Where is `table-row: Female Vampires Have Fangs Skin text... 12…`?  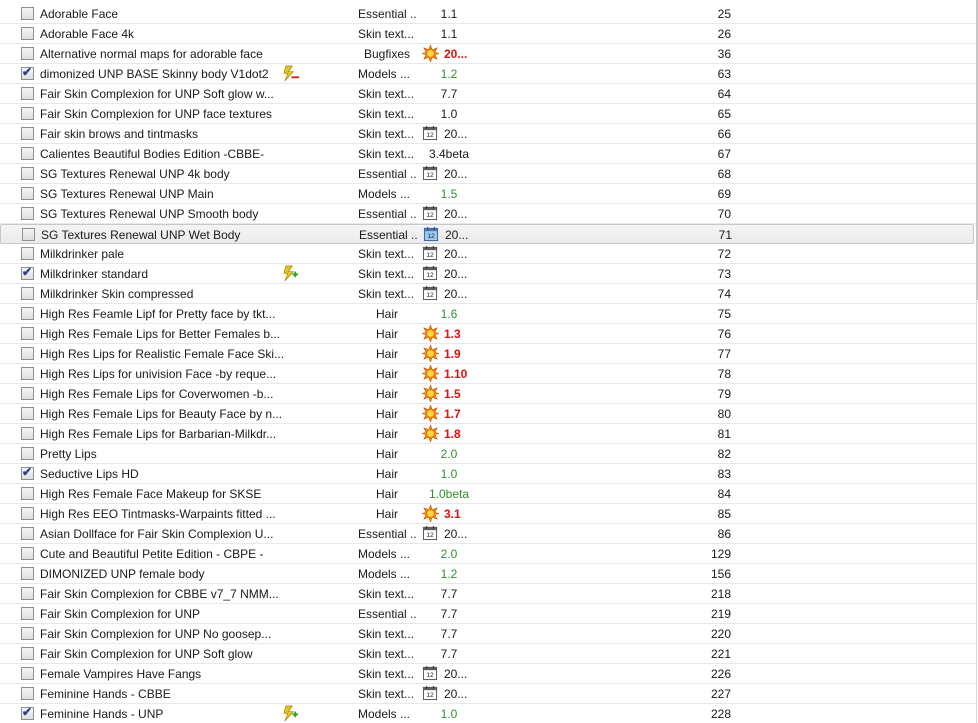 table-row: Female Vampires Have Fangs Skin text... 12… is located at coordinates (488, 674).